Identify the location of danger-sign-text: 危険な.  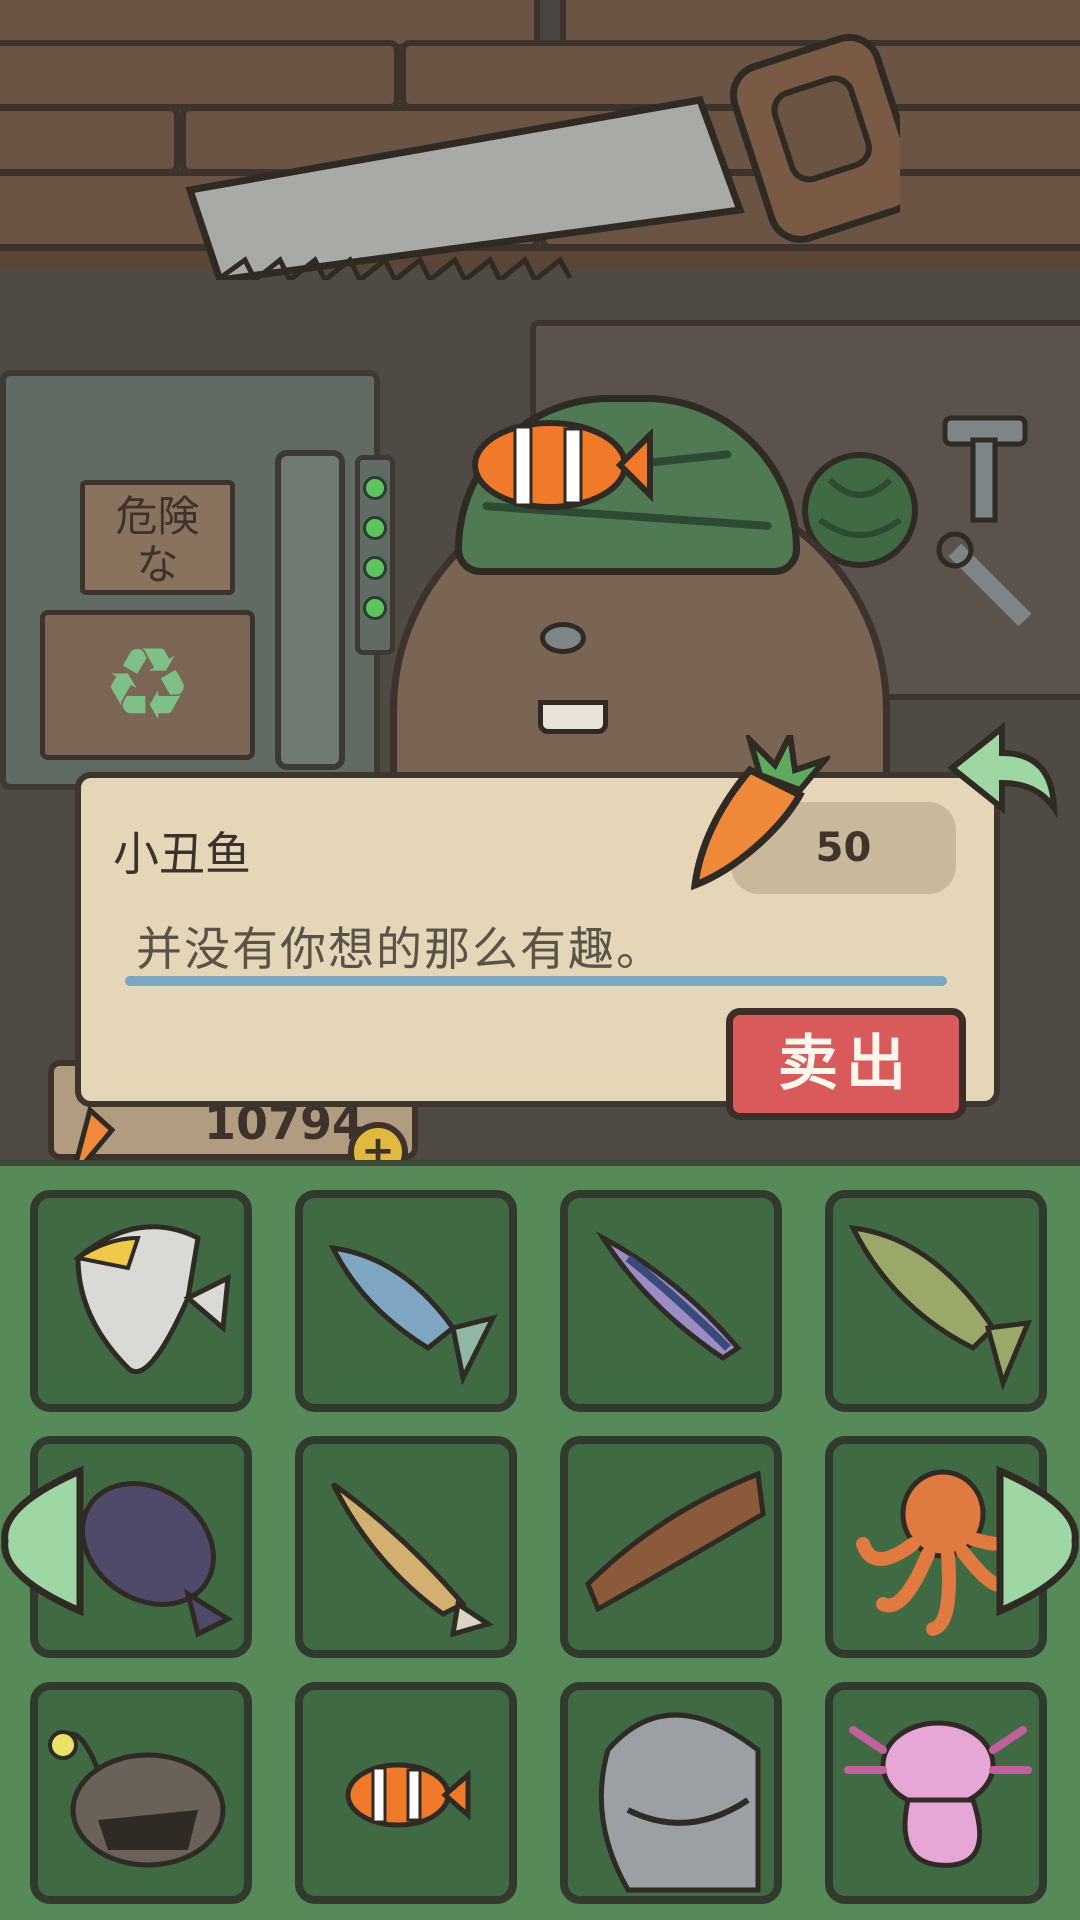
(157, 540).